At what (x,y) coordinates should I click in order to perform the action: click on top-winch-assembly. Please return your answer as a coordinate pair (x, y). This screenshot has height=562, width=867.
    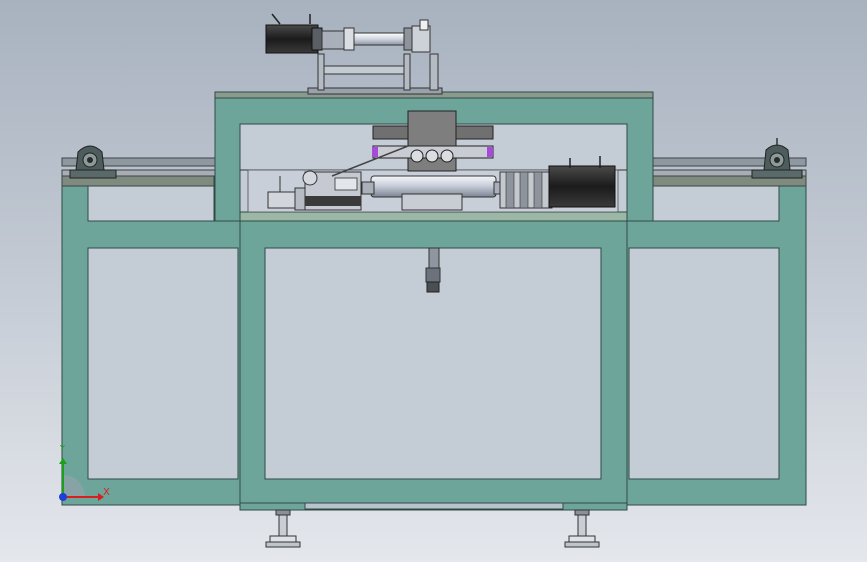
    Looking at the image, I should click on (354, 54).